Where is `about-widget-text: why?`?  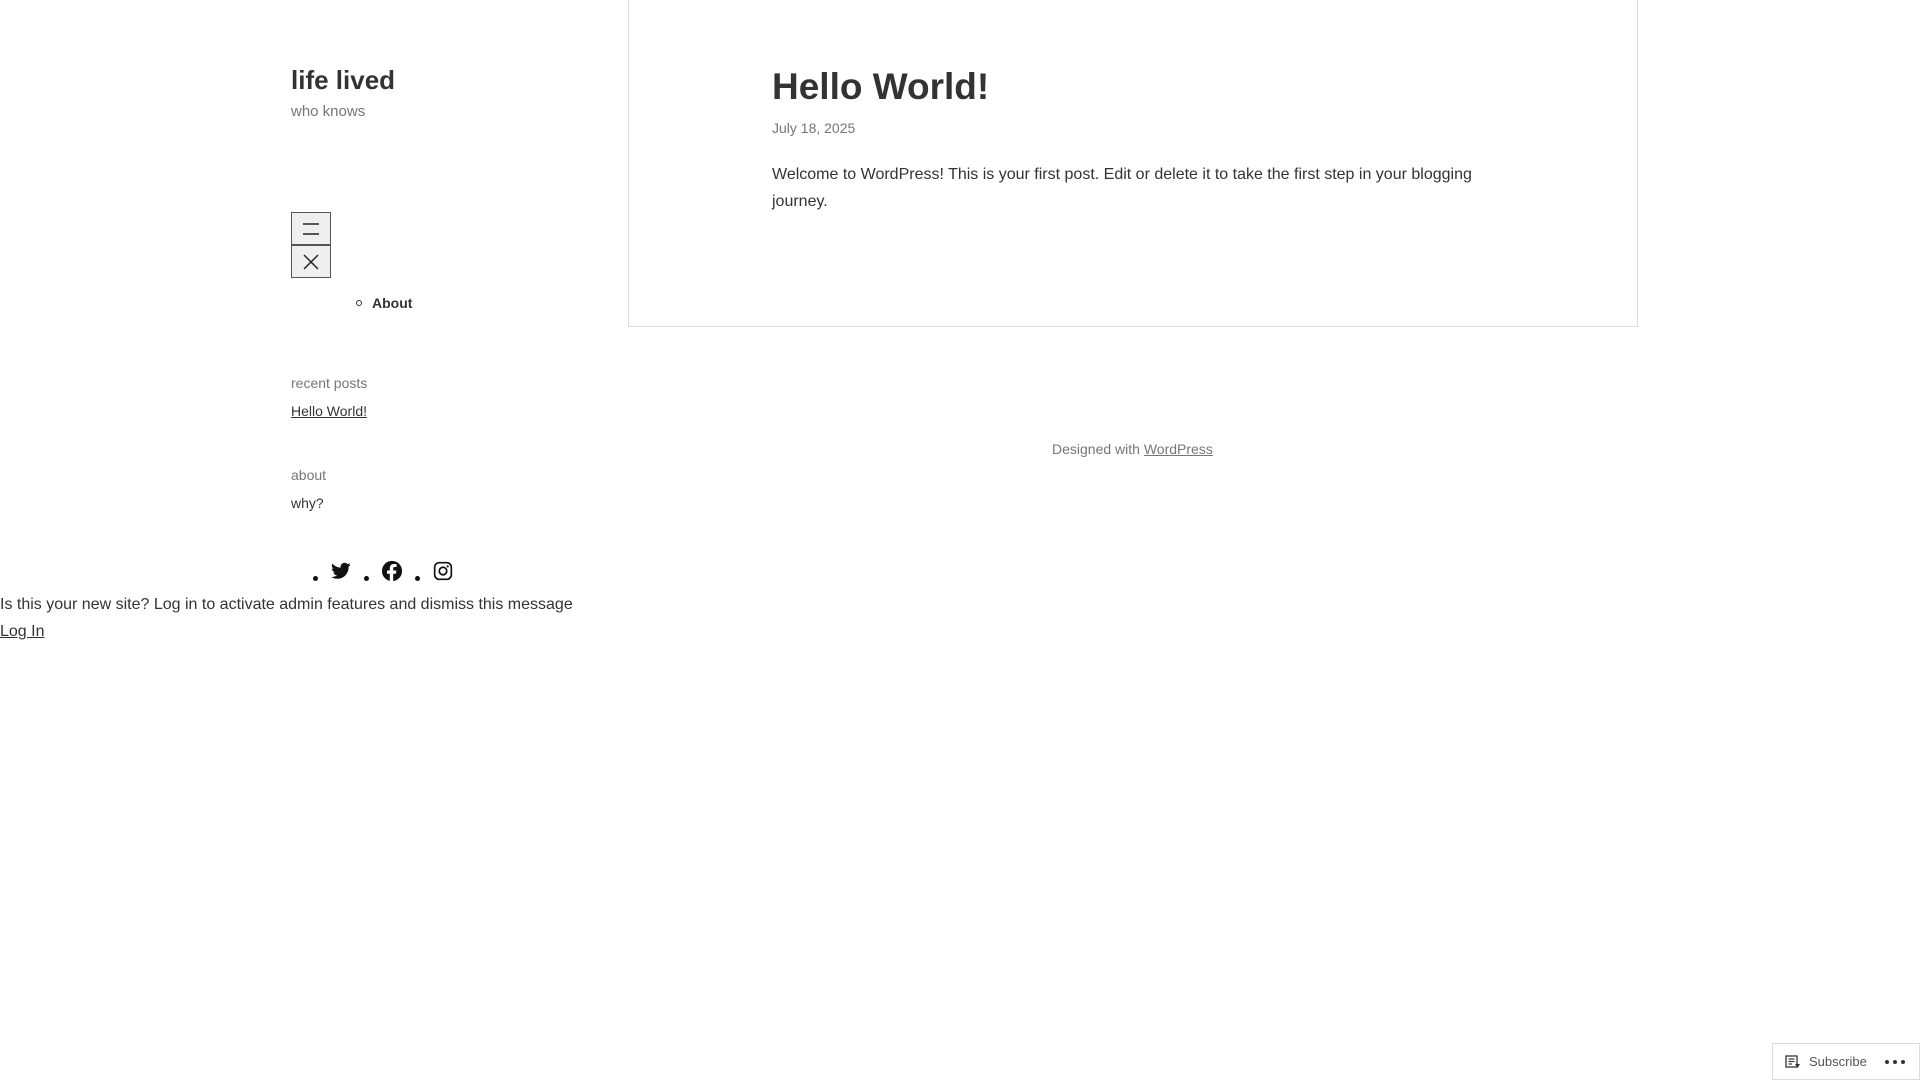
about-widget-text: why? is located at coordinates (307, 503).